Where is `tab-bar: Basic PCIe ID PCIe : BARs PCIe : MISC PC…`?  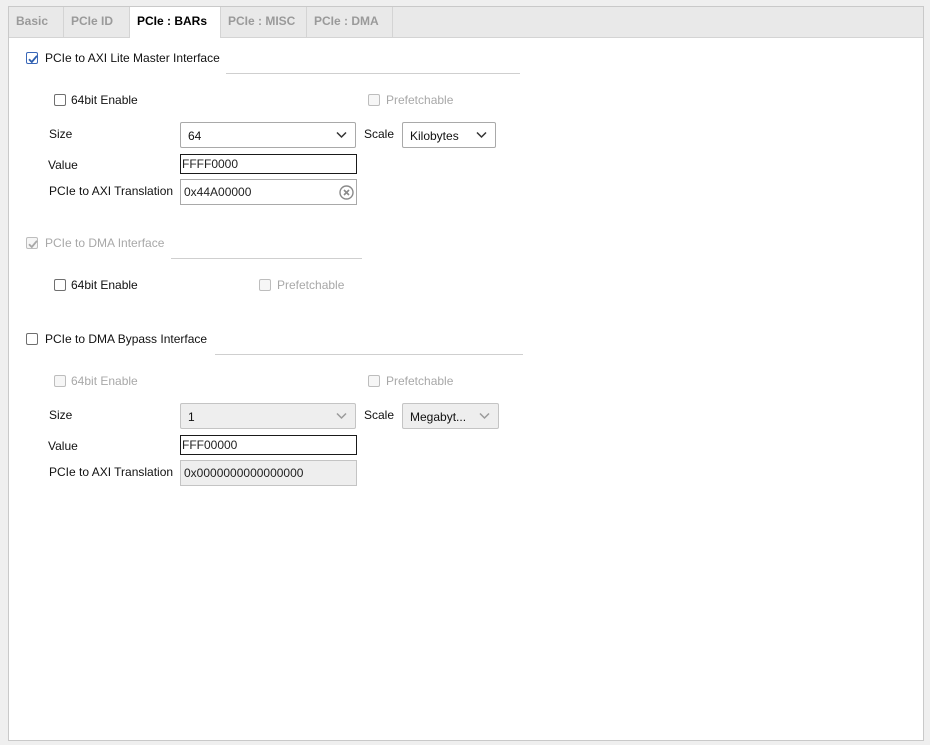
tab-bar: Basic PCIe ID PCIe : BARs PCIe : MISC PC… is located at coordinates (466, 22).